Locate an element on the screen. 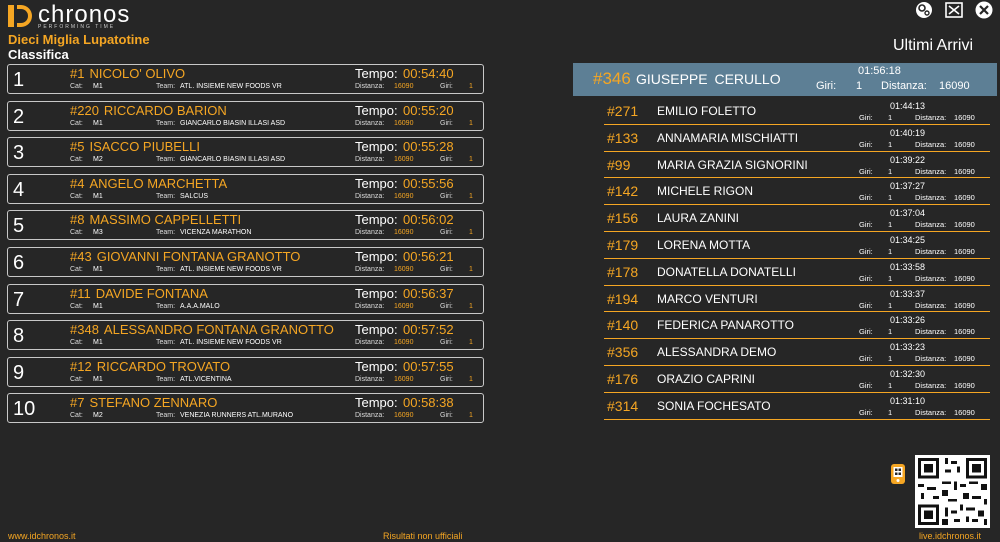 This screenshot has height=542, width=1000. gear-icon is located at coordinates (924, 10).